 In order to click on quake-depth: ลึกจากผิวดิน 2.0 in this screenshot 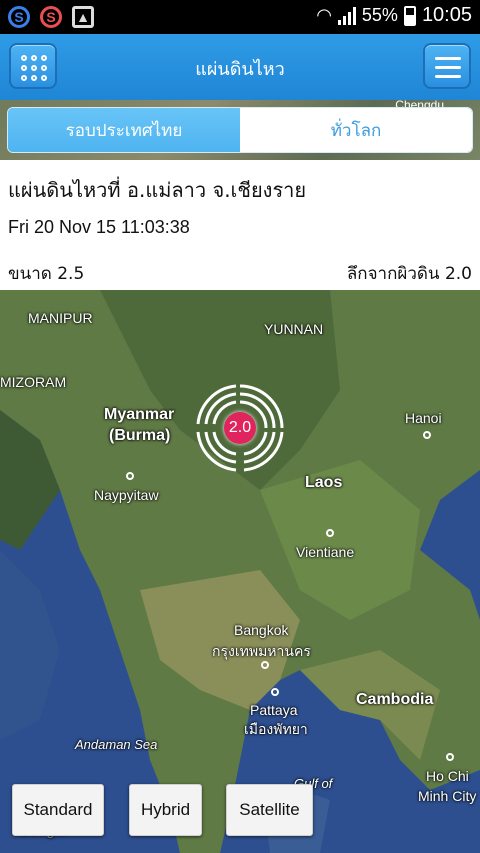, I will do `click(409, 274)`.